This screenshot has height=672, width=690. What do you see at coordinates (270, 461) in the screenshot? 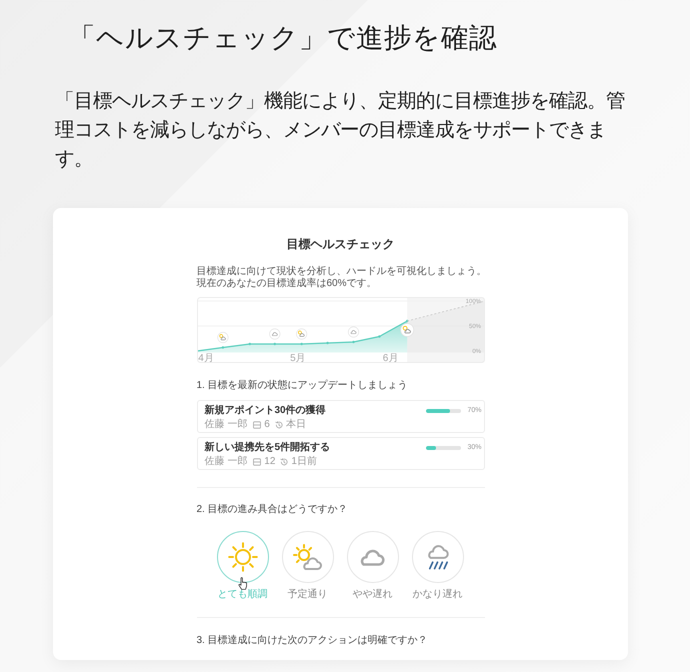
I see `count-label: 12` at bounding box center [270, 461].